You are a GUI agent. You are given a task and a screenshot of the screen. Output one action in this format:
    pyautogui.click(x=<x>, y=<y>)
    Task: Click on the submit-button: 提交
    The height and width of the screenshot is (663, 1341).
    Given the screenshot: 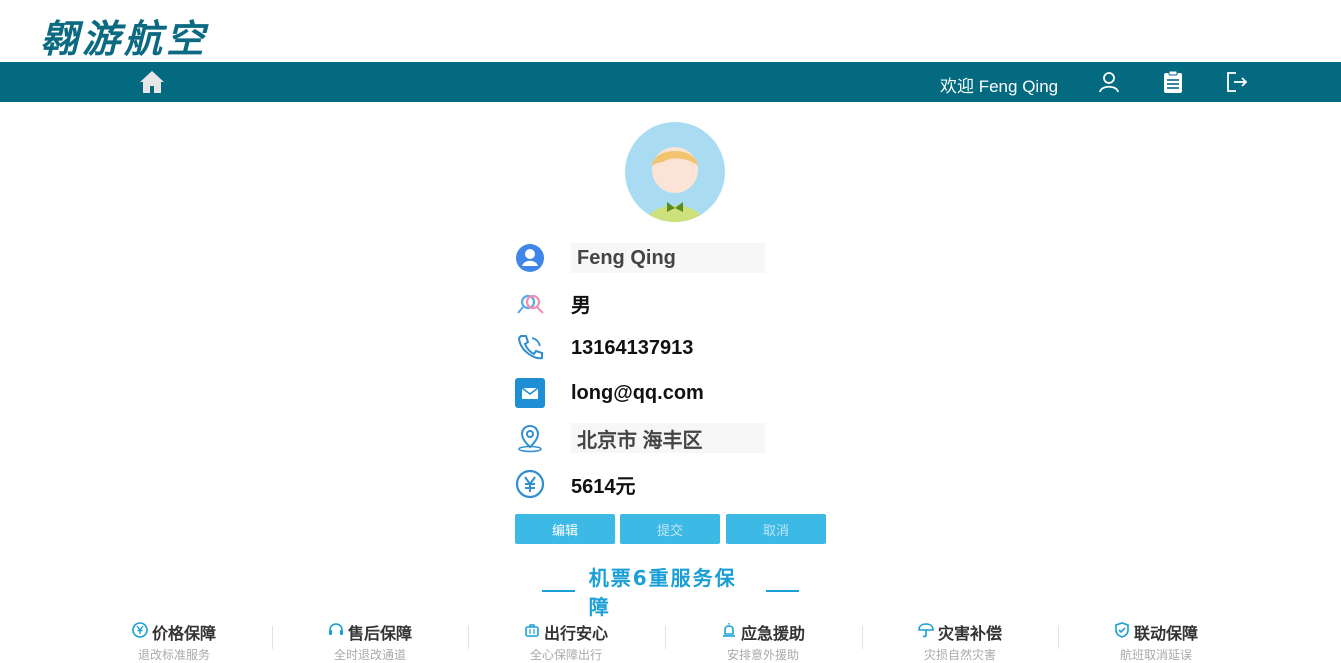 What is the action you would take?
    pyautogui.click(x=670, y=529)
    